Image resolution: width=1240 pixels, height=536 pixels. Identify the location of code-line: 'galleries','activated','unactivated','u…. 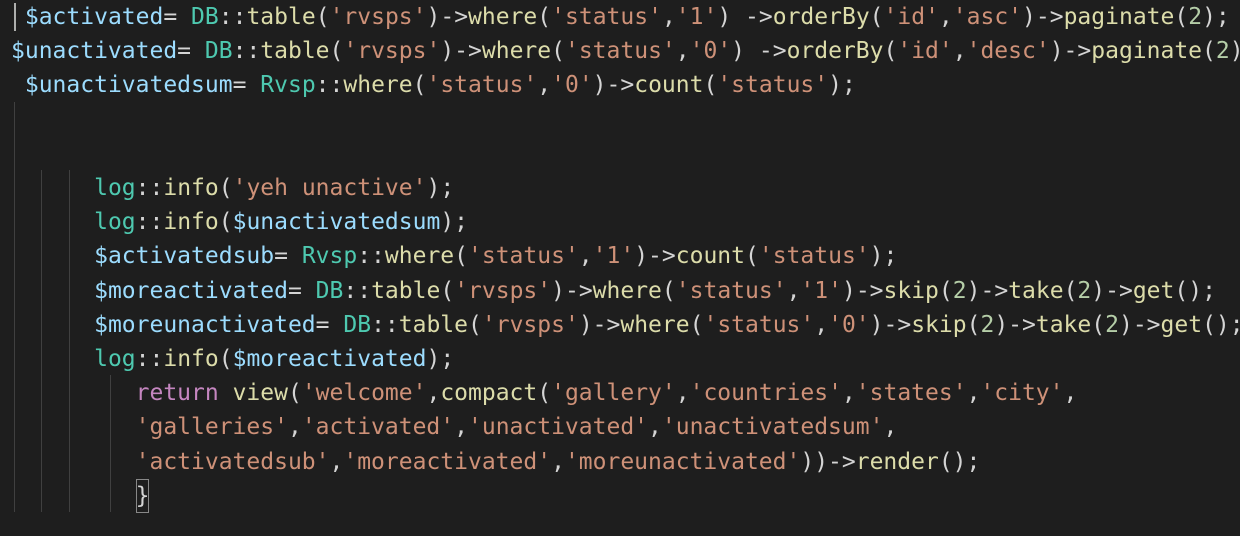
(454, 427).